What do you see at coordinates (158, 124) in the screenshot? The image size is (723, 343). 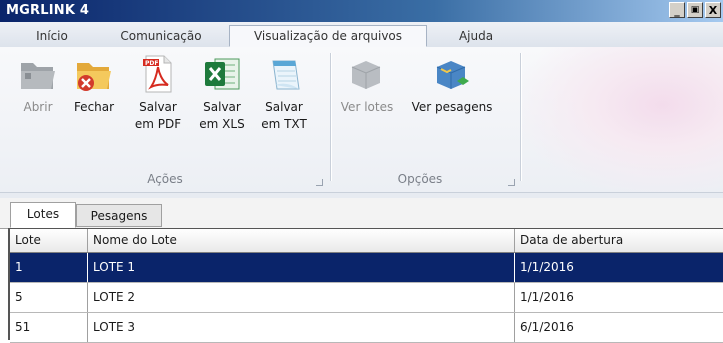 I see `save-pdf-label-2: em PDF` at bounding box center [158, 124].